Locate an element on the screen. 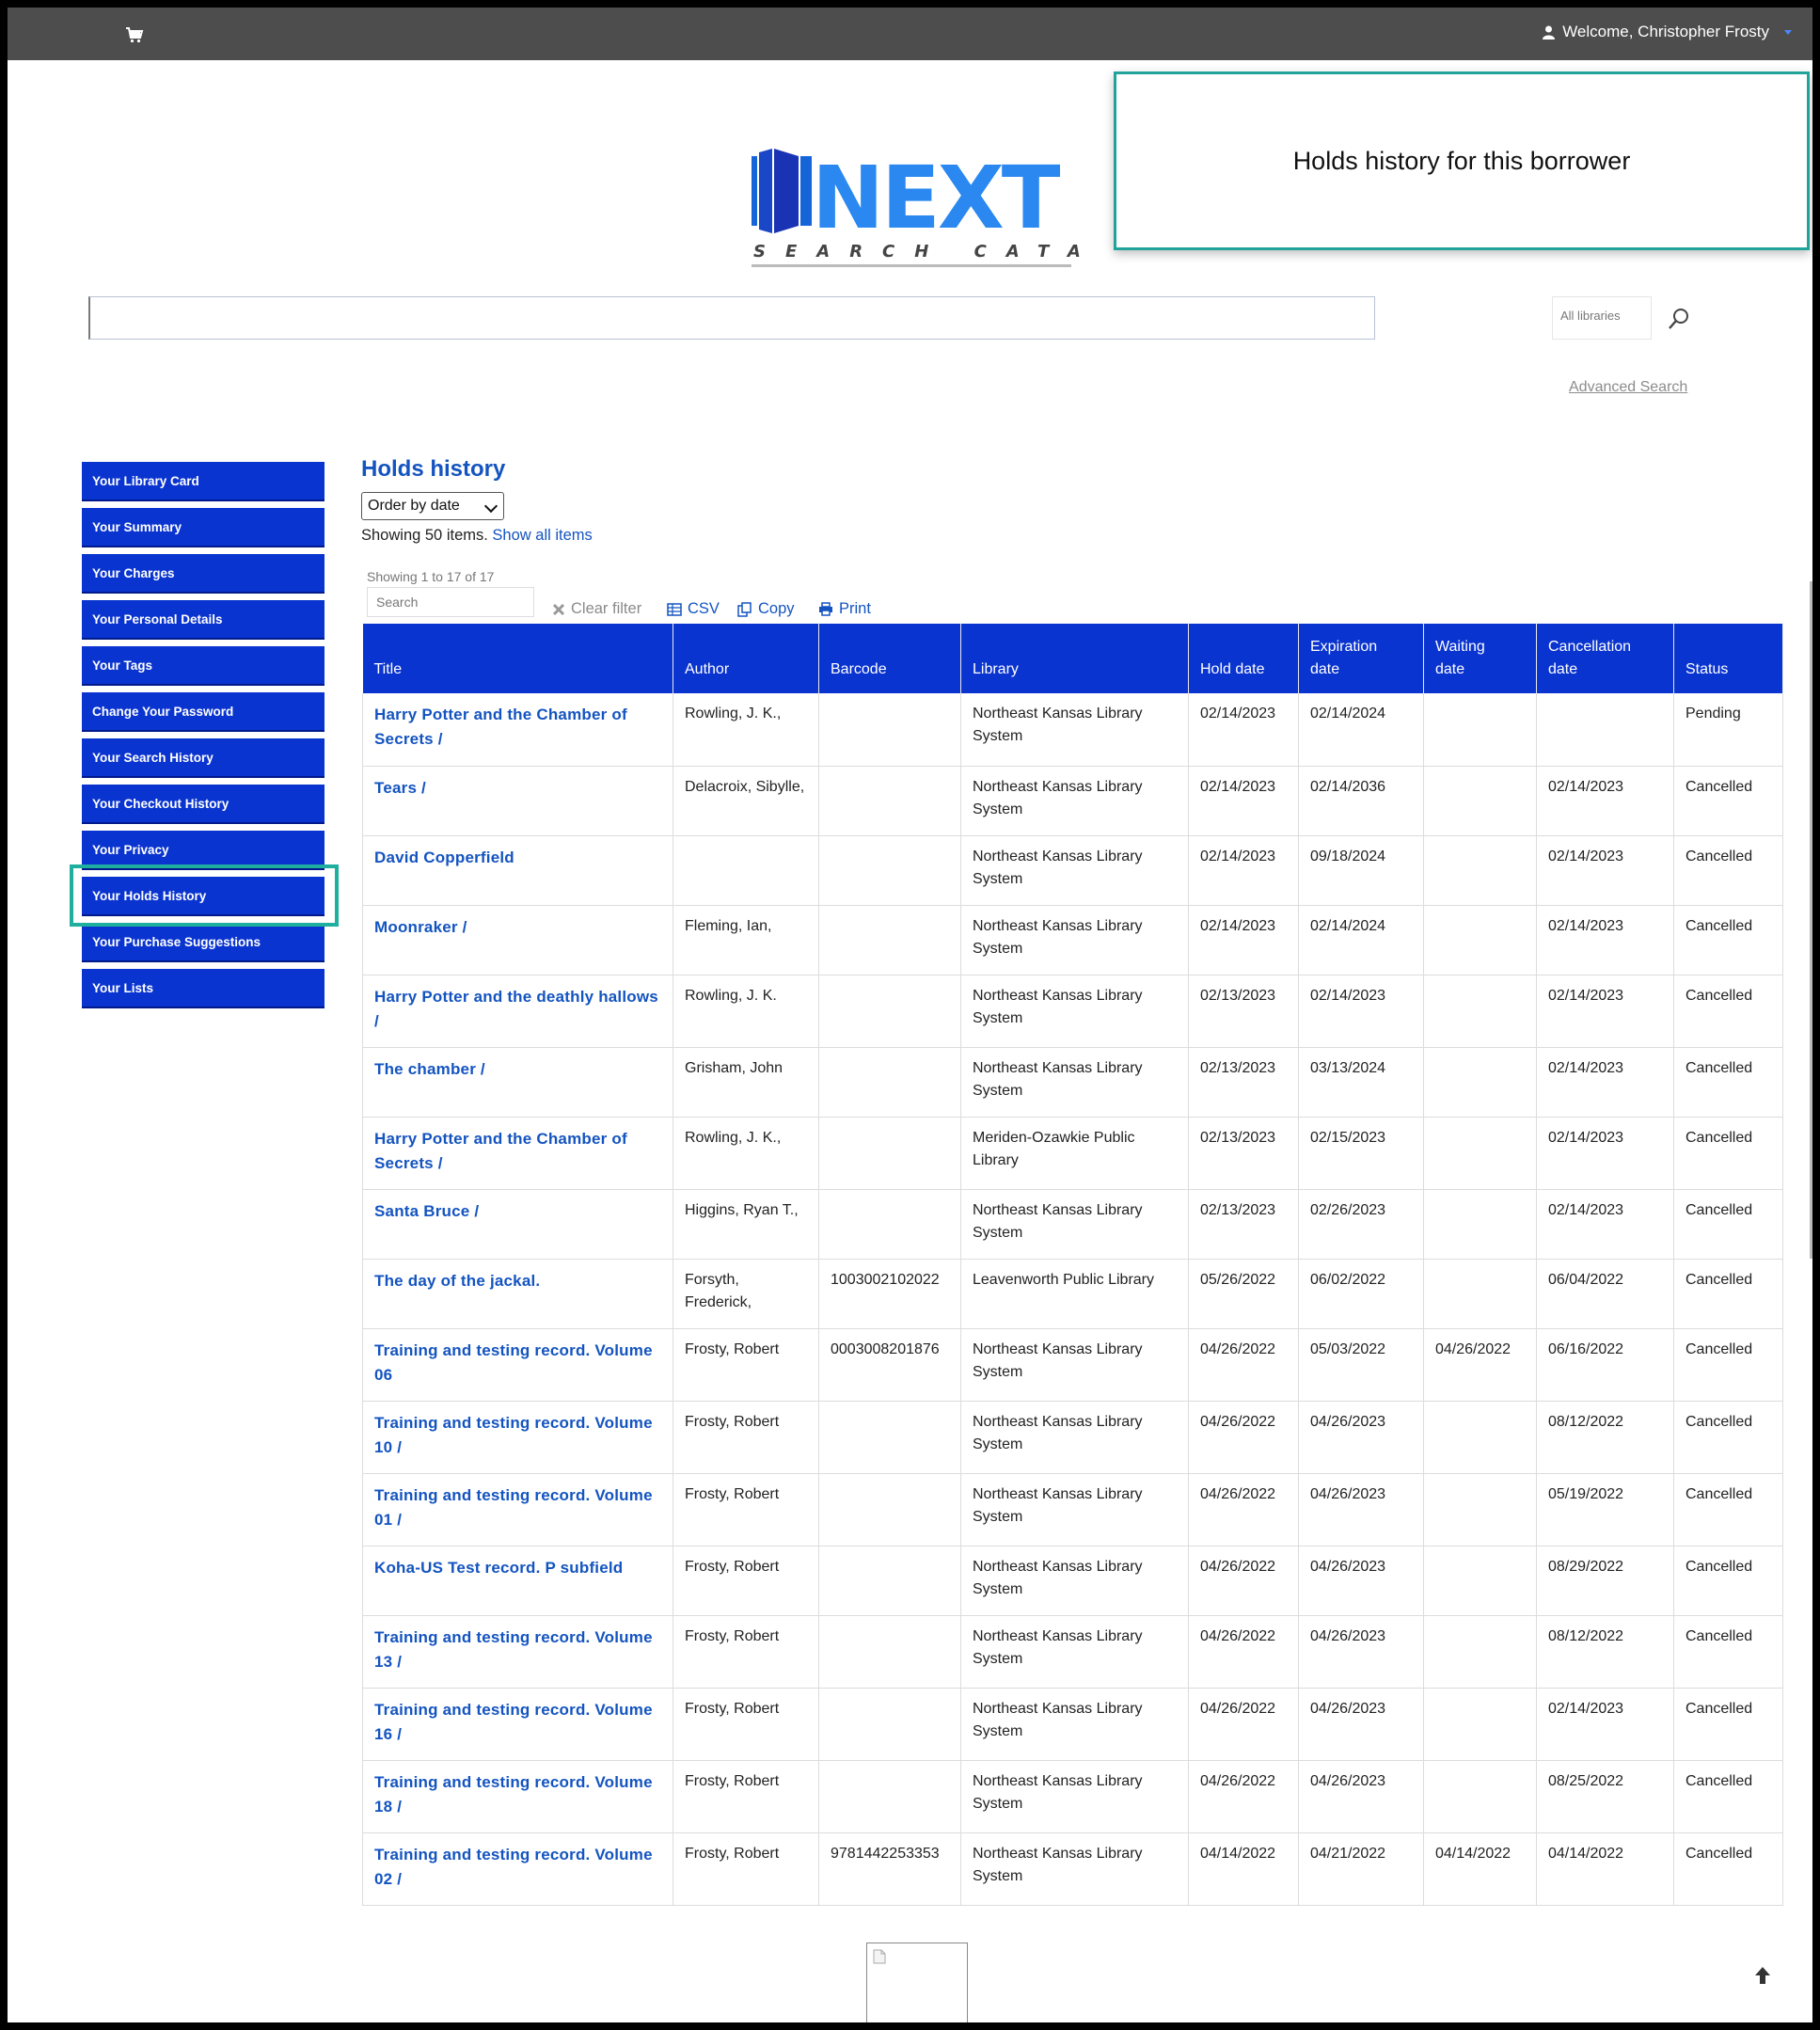  next-search-catalog-logo: NEXT SEARCH CATALOG is located at coordinates (914, 208).